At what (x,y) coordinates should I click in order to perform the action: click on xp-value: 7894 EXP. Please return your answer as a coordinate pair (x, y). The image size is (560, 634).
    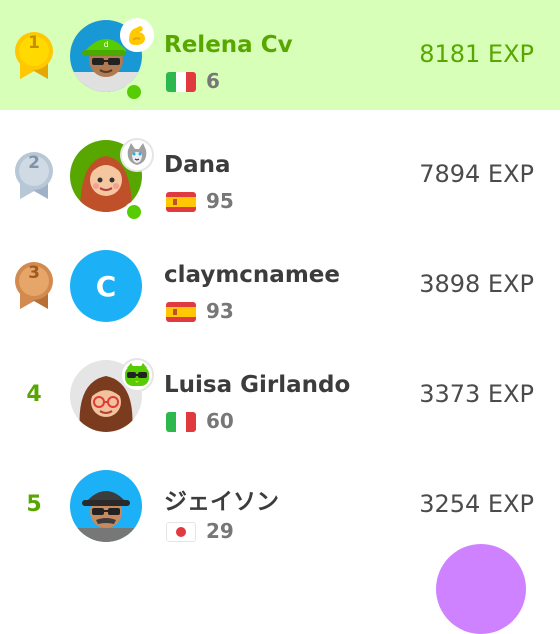
    Looking at the image, I should click on (476, 174).